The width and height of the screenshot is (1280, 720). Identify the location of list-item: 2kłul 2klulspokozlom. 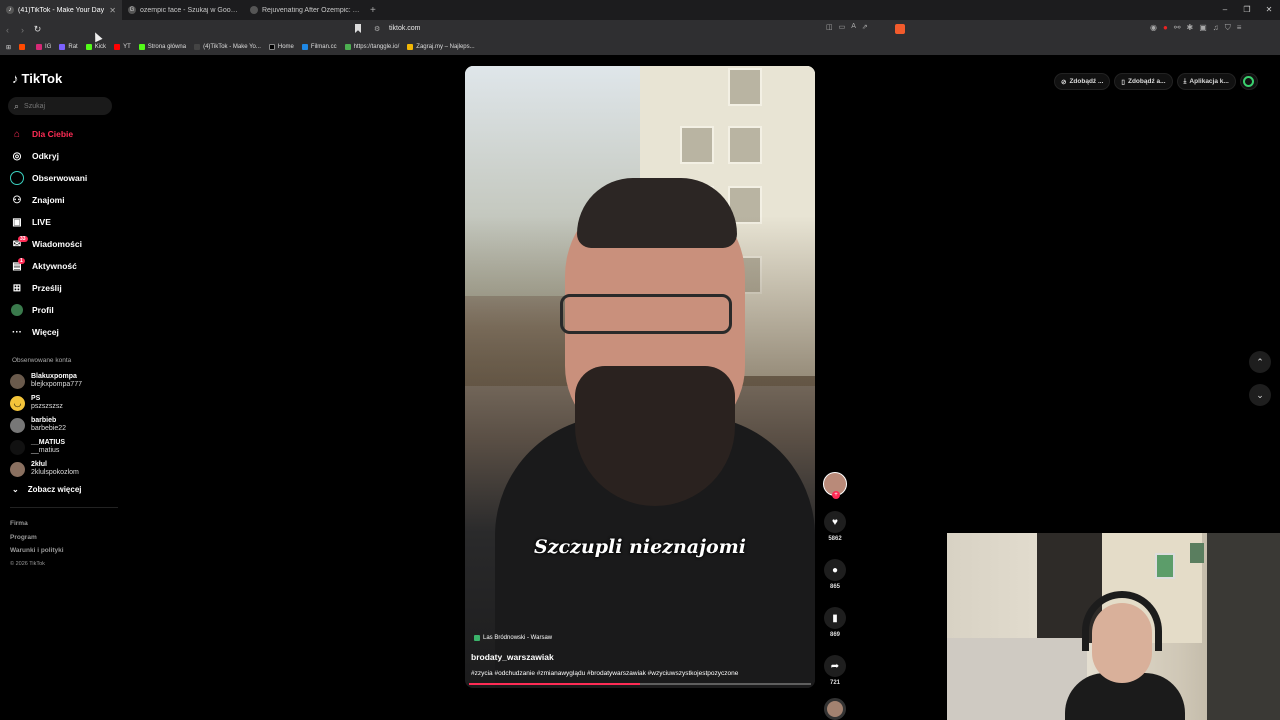
(46, 469).